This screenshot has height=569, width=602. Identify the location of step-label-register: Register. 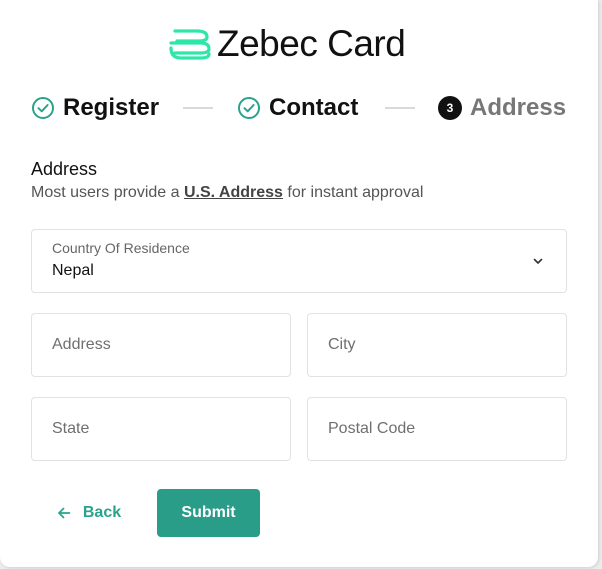
(111, 107).